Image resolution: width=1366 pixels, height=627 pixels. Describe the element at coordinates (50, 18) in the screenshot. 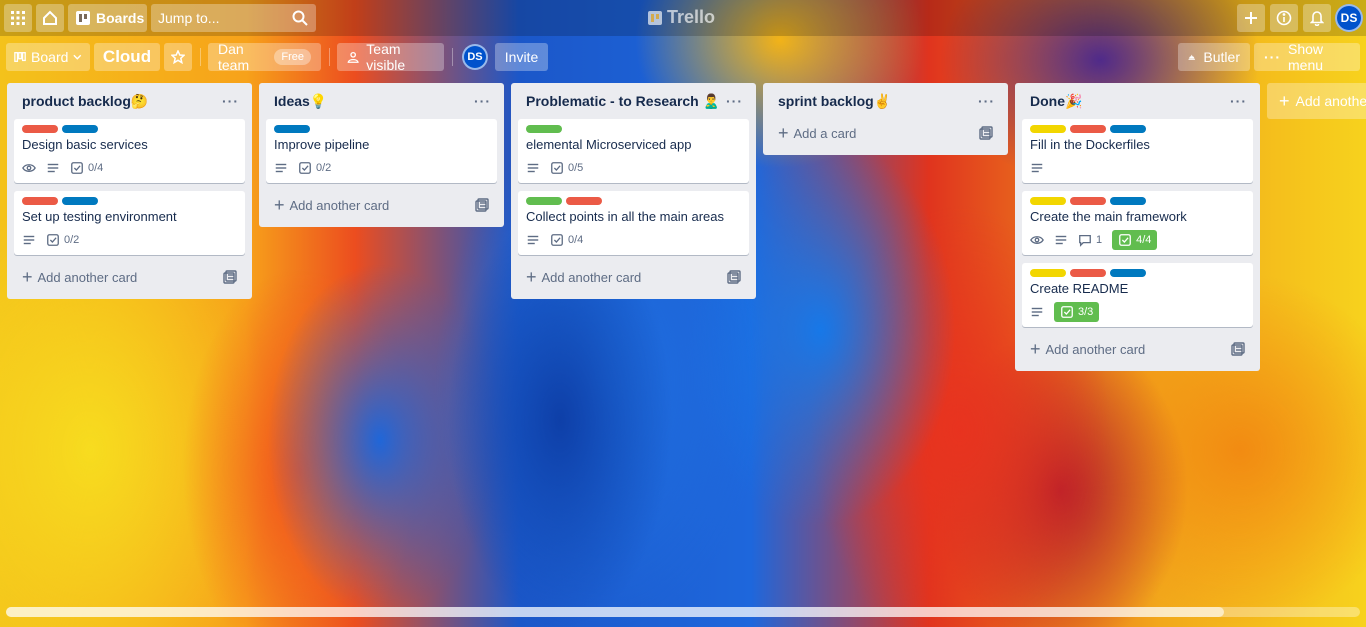

I see `home-button` at that location.